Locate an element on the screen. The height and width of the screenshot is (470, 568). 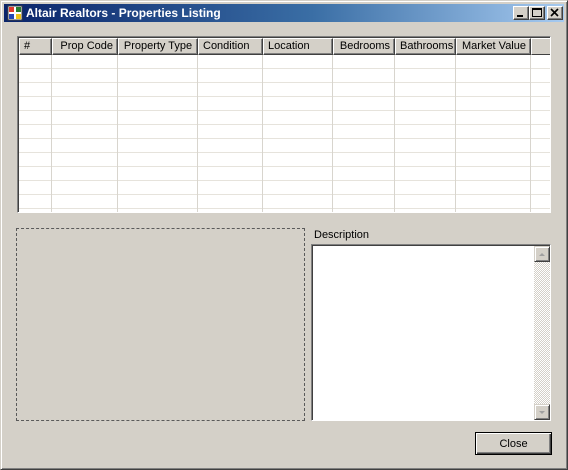
scroll-down-button is located at coordinates (542, 412).